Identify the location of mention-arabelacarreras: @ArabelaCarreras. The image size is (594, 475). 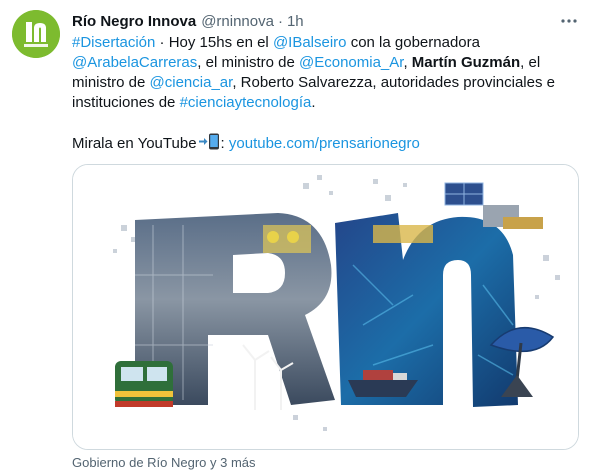
(134, 62).